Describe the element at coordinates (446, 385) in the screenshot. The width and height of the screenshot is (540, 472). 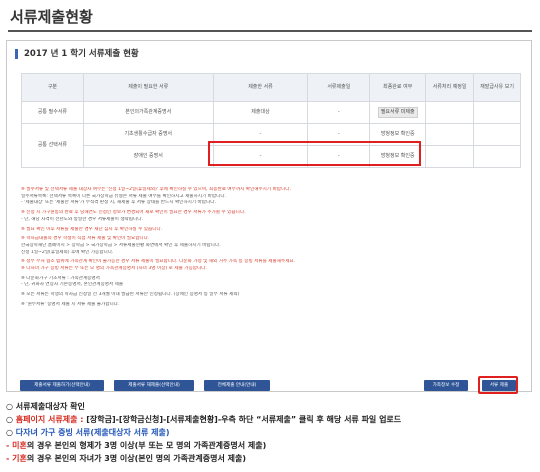
I see `edit-family-info-button: 가족정보 수정` at that location.